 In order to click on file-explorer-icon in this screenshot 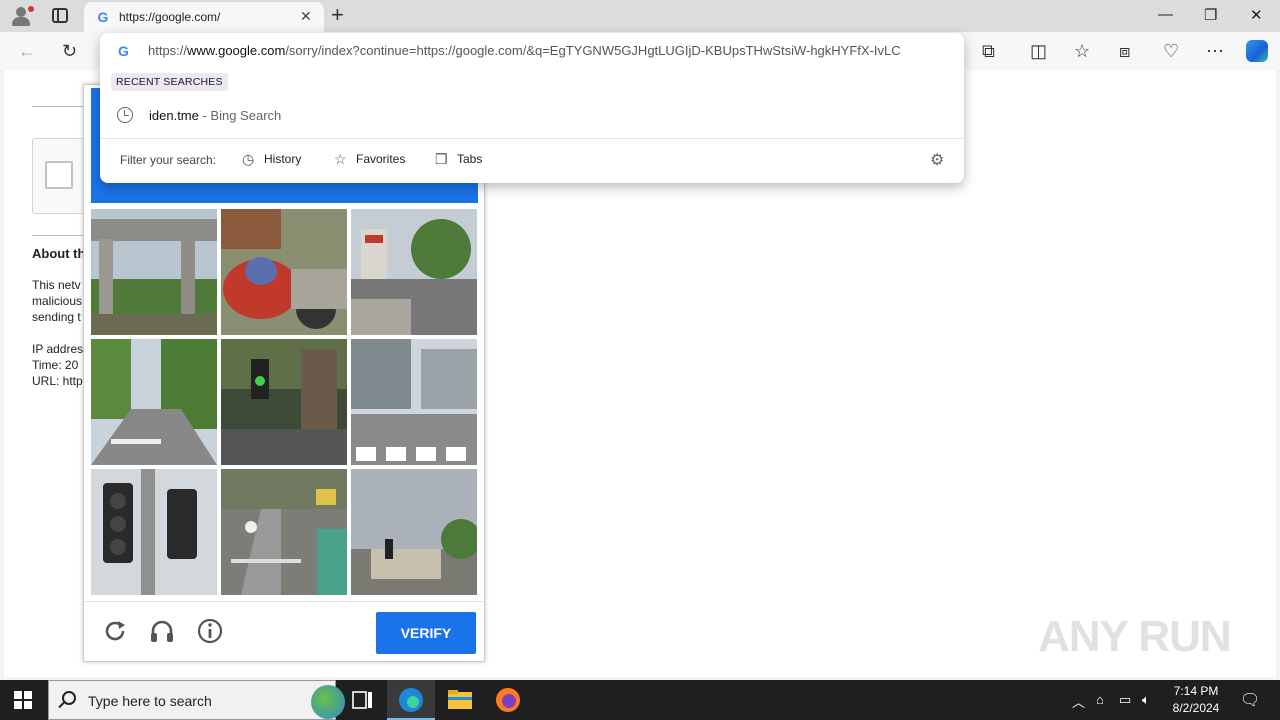, I will do `click(460, 700)`.